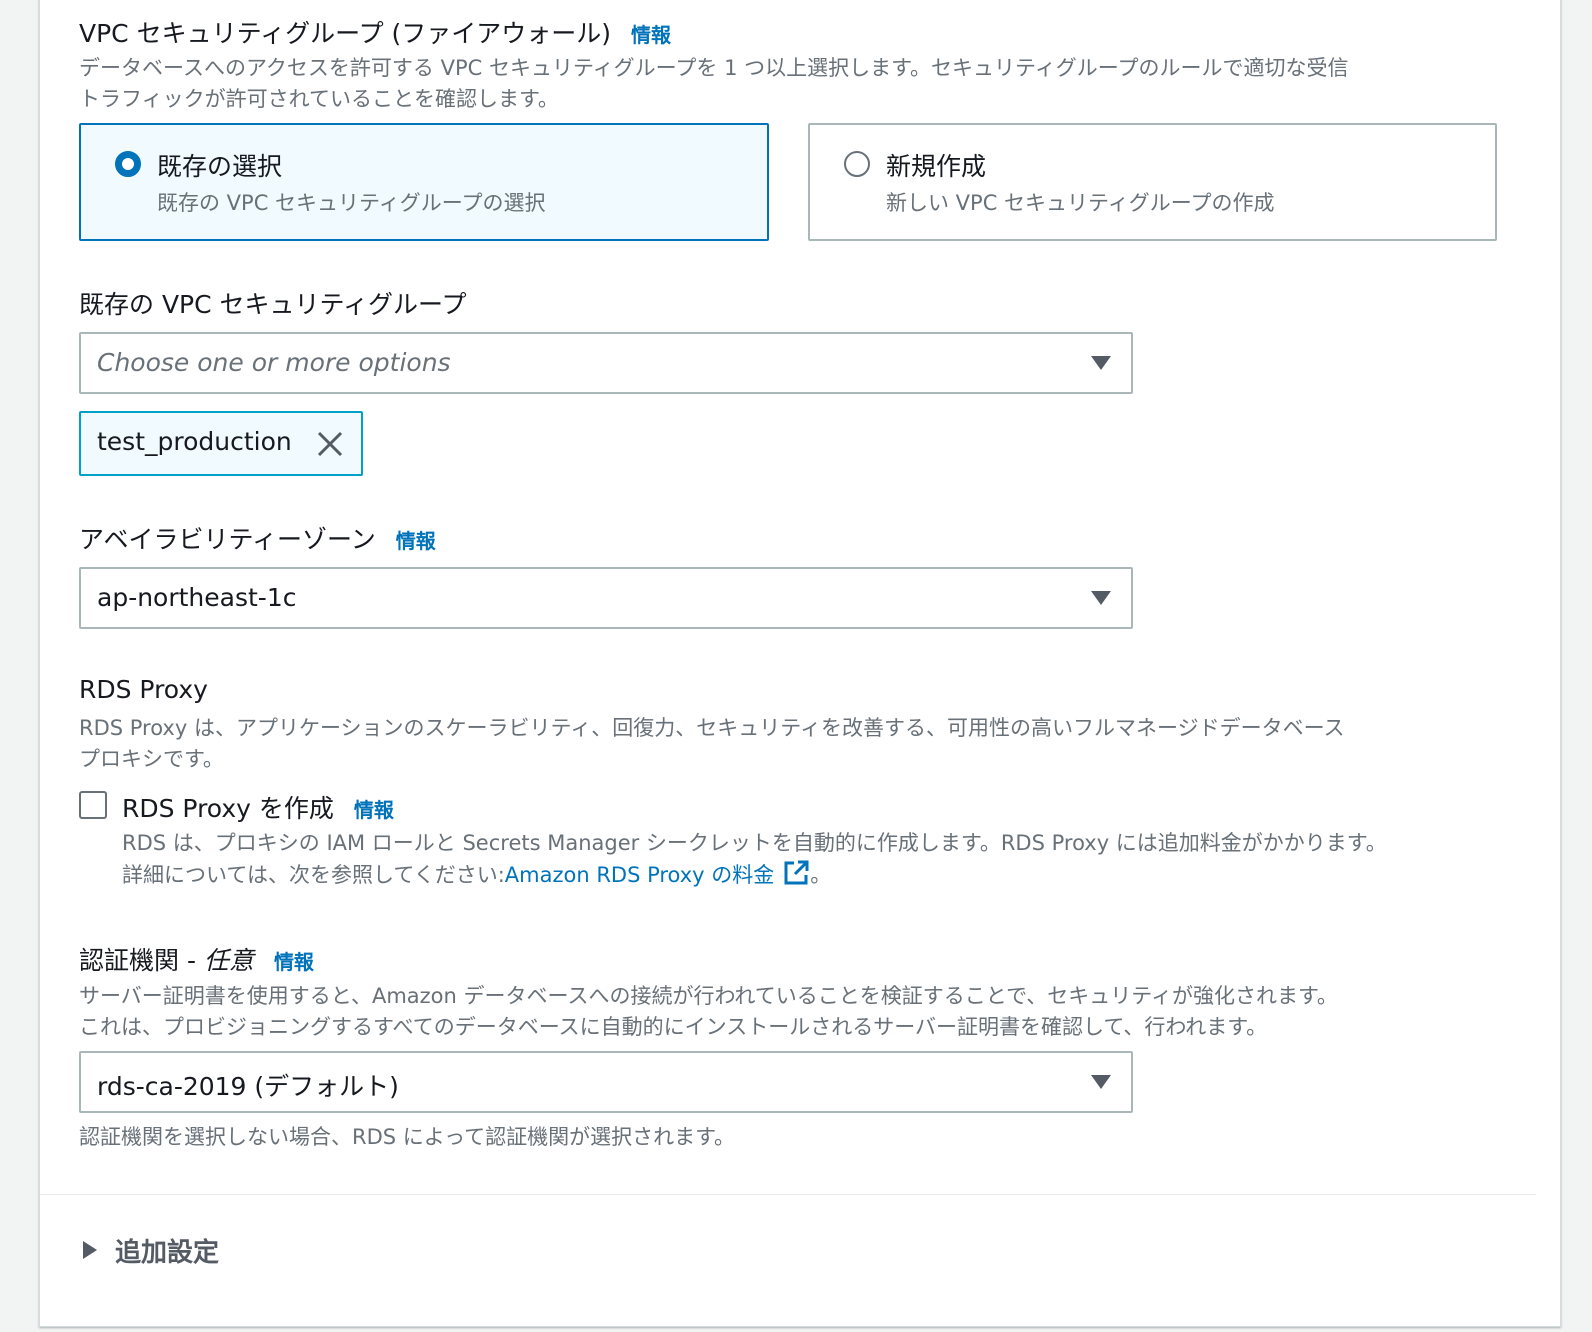 Image resolution: width=1592 pixels, height=1332 pixels. I want to click on tile-create-new-description: 新しい VPC セキュリティグループの作成, so click(1080, 203).